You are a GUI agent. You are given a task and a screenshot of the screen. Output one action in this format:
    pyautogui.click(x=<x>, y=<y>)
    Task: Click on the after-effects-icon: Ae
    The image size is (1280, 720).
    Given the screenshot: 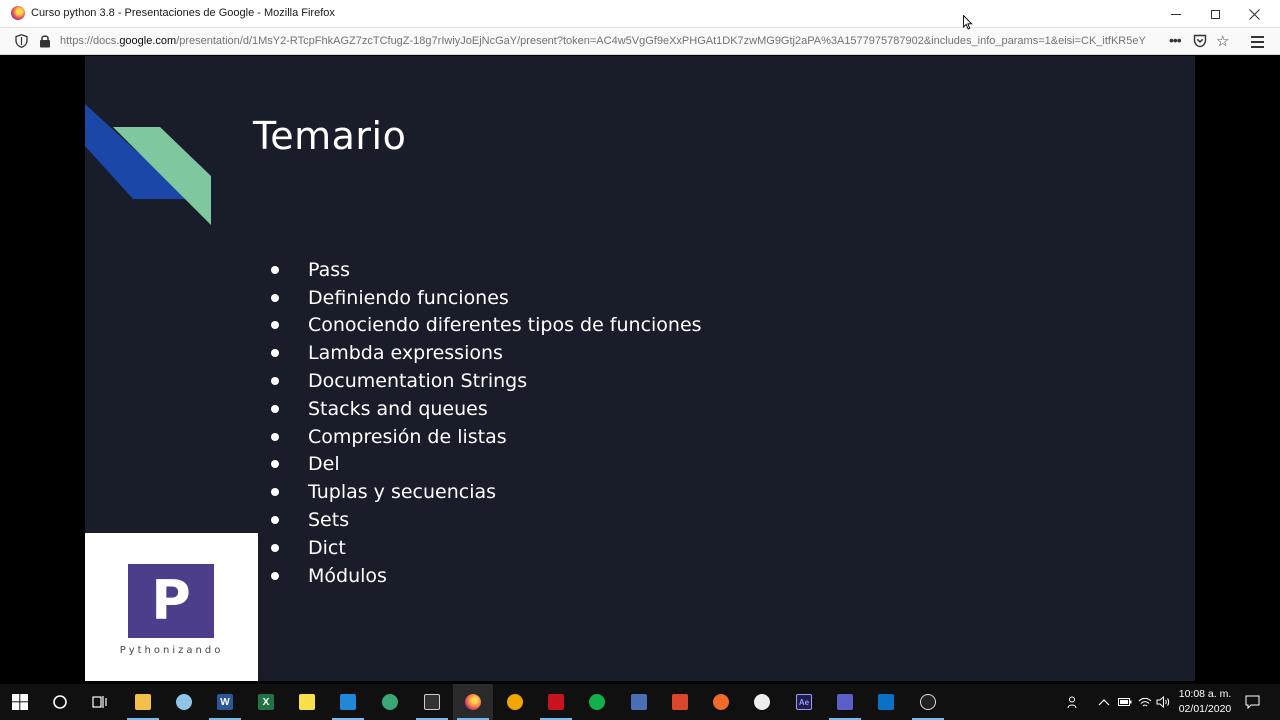 What is the action you would take?
    pyautogui.click(x=804, y=702)
    